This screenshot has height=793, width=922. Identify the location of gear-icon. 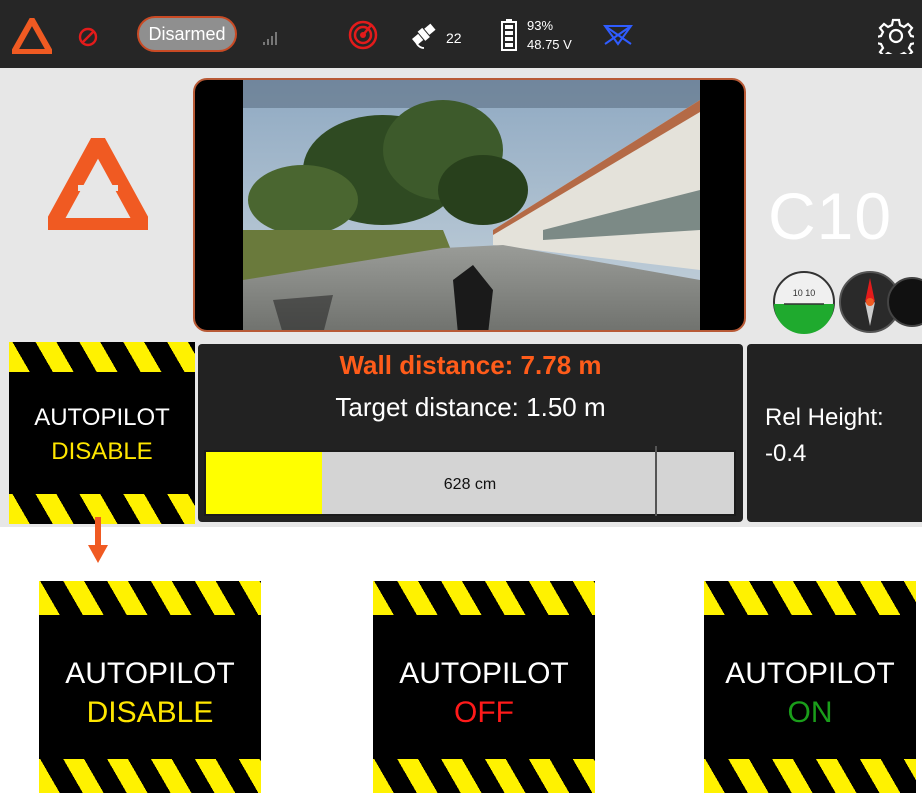
(896, 36).